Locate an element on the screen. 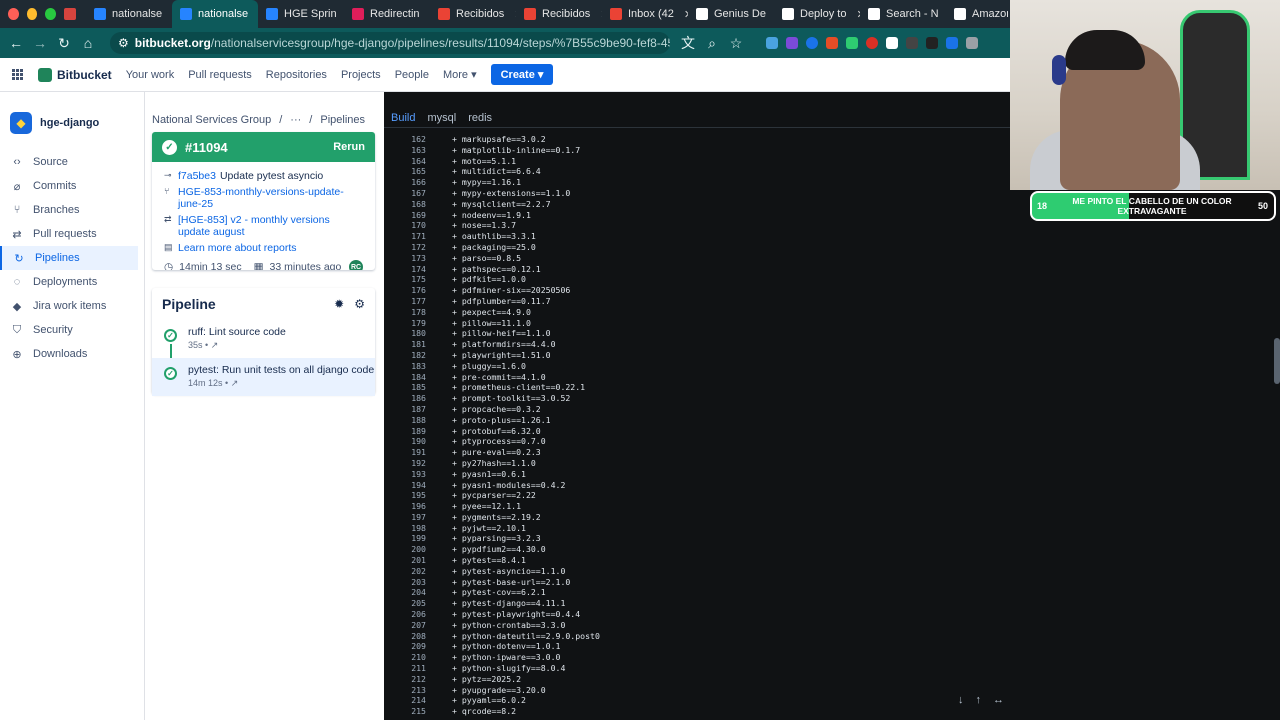 This screenshot has width=1280, height=720. browser-tab: nationalse✕ is located at coordinates (129, 14).